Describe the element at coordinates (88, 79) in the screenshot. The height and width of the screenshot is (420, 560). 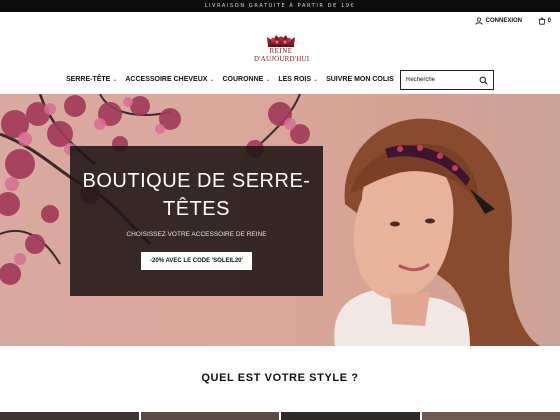
I see `nav-item-label: SERRE-TÊTE` at that location.